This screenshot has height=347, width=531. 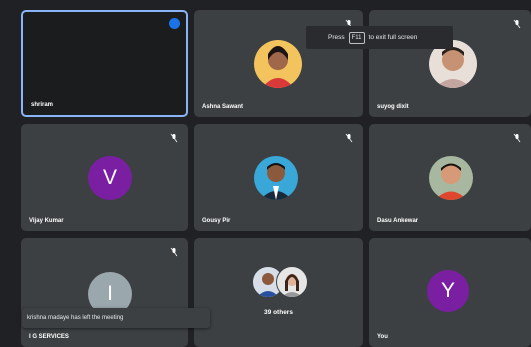 I want to click on participant-tile-vijay: V Vijay Kumar, so click(x=104, y=177).